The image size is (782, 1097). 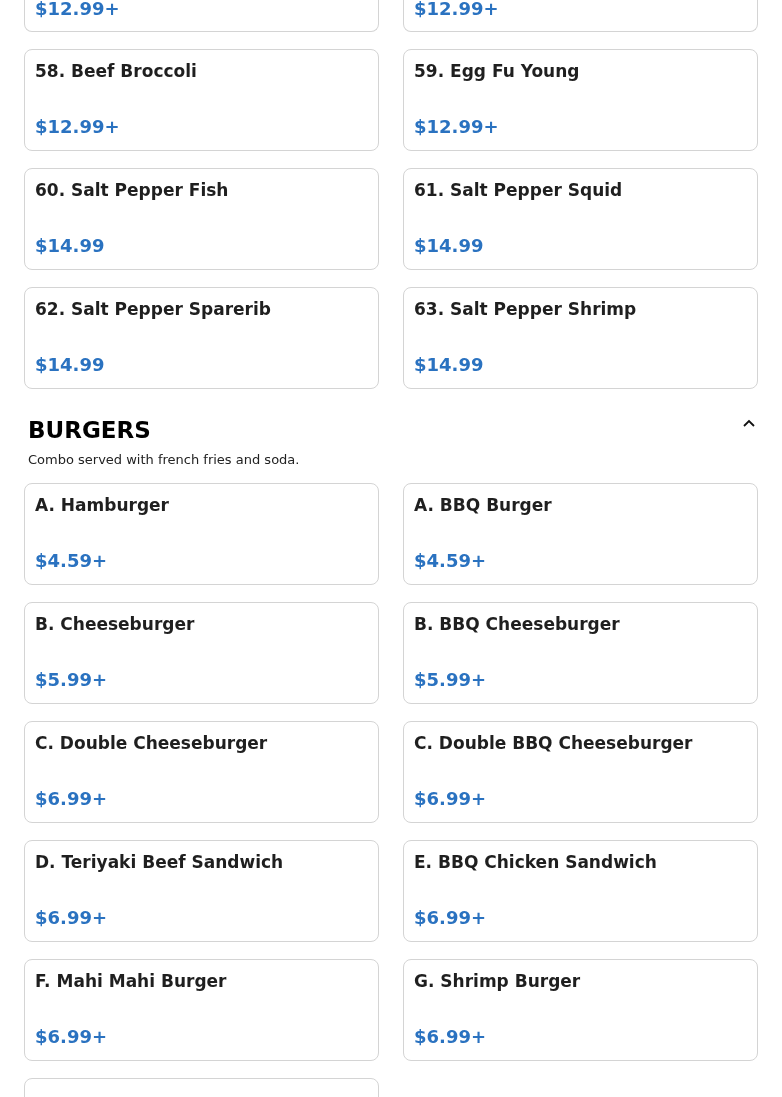 What do you see at coordinates (519, 190) in the screenshot?
I see `item-name: 61. Salt Pepper Squid` at bounding box center [519, 190].